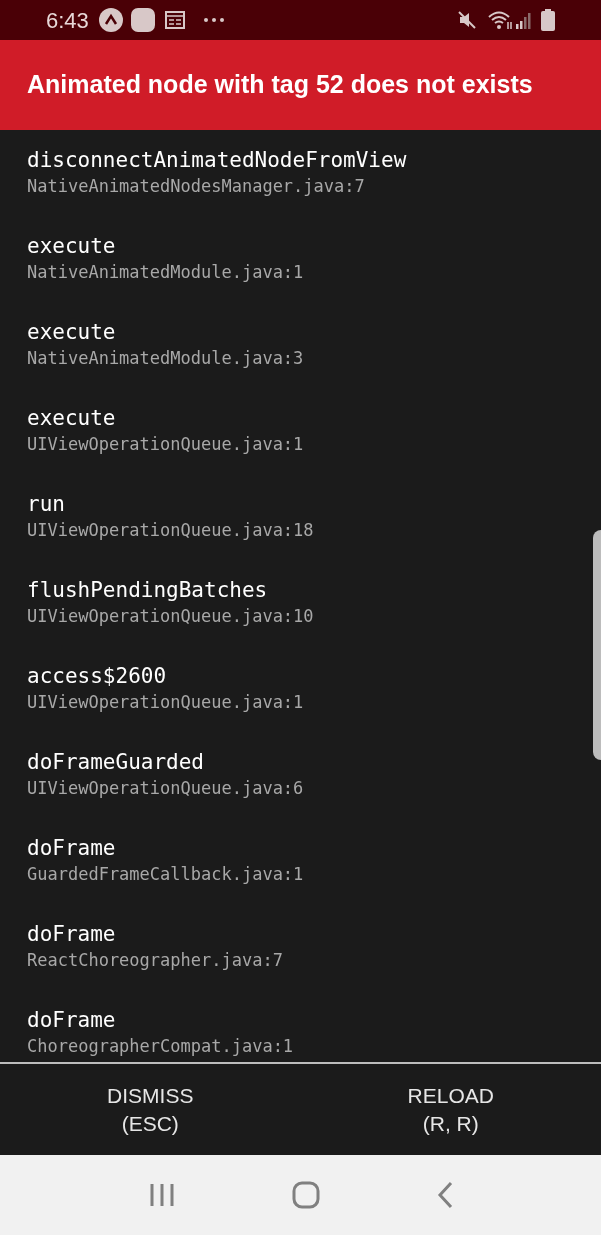  I want to click on home-icon, so click(305, 1195).